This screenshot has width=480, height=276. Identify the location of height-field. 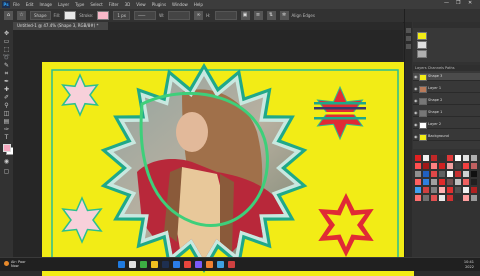
(225, 15).